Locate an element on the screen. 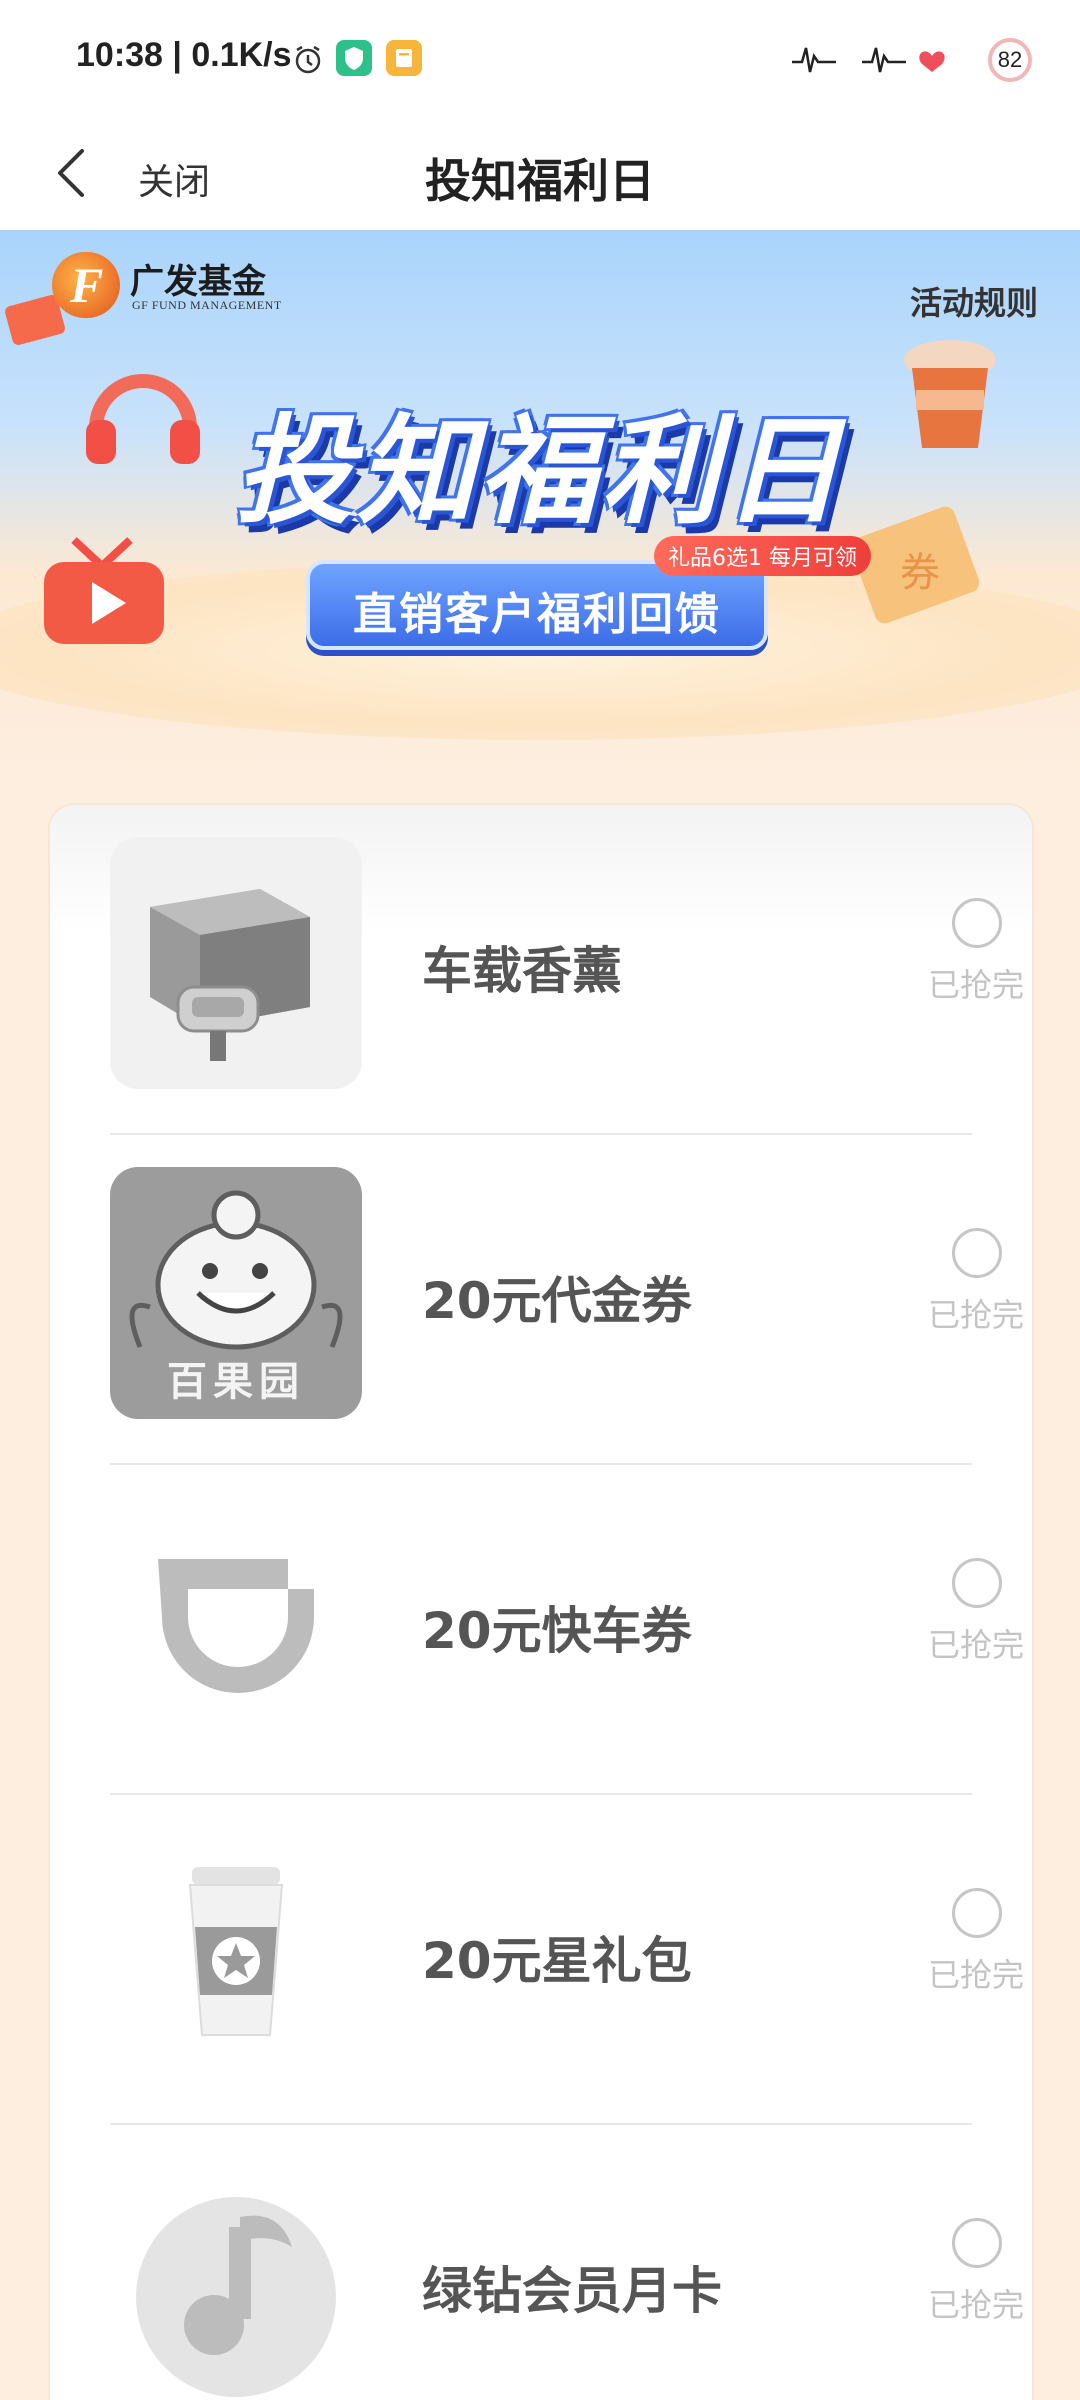  prize-item: 车载香薰 已抢完 is located at coordinates (567, 970).